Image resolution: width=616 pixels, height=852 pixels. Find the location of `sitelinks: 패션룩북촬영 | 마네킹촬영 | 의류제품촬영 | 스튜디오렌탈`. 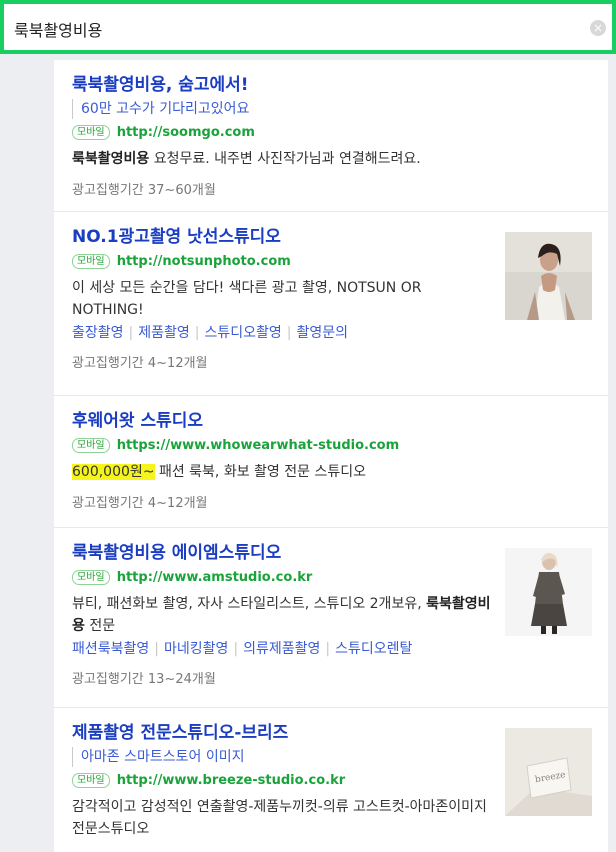

sitelinks: 패션룩북촬영 | 마네킹촬영 | 의류제품촬영 | 스튜디오렌탈 is located at coordinates (242, 649).